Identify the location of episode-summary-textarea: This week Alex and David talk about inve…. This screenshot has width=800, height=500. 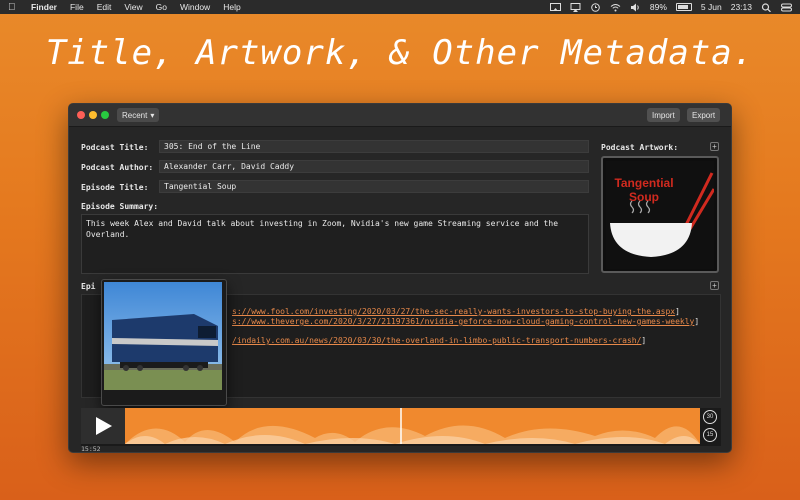
(335, 244).